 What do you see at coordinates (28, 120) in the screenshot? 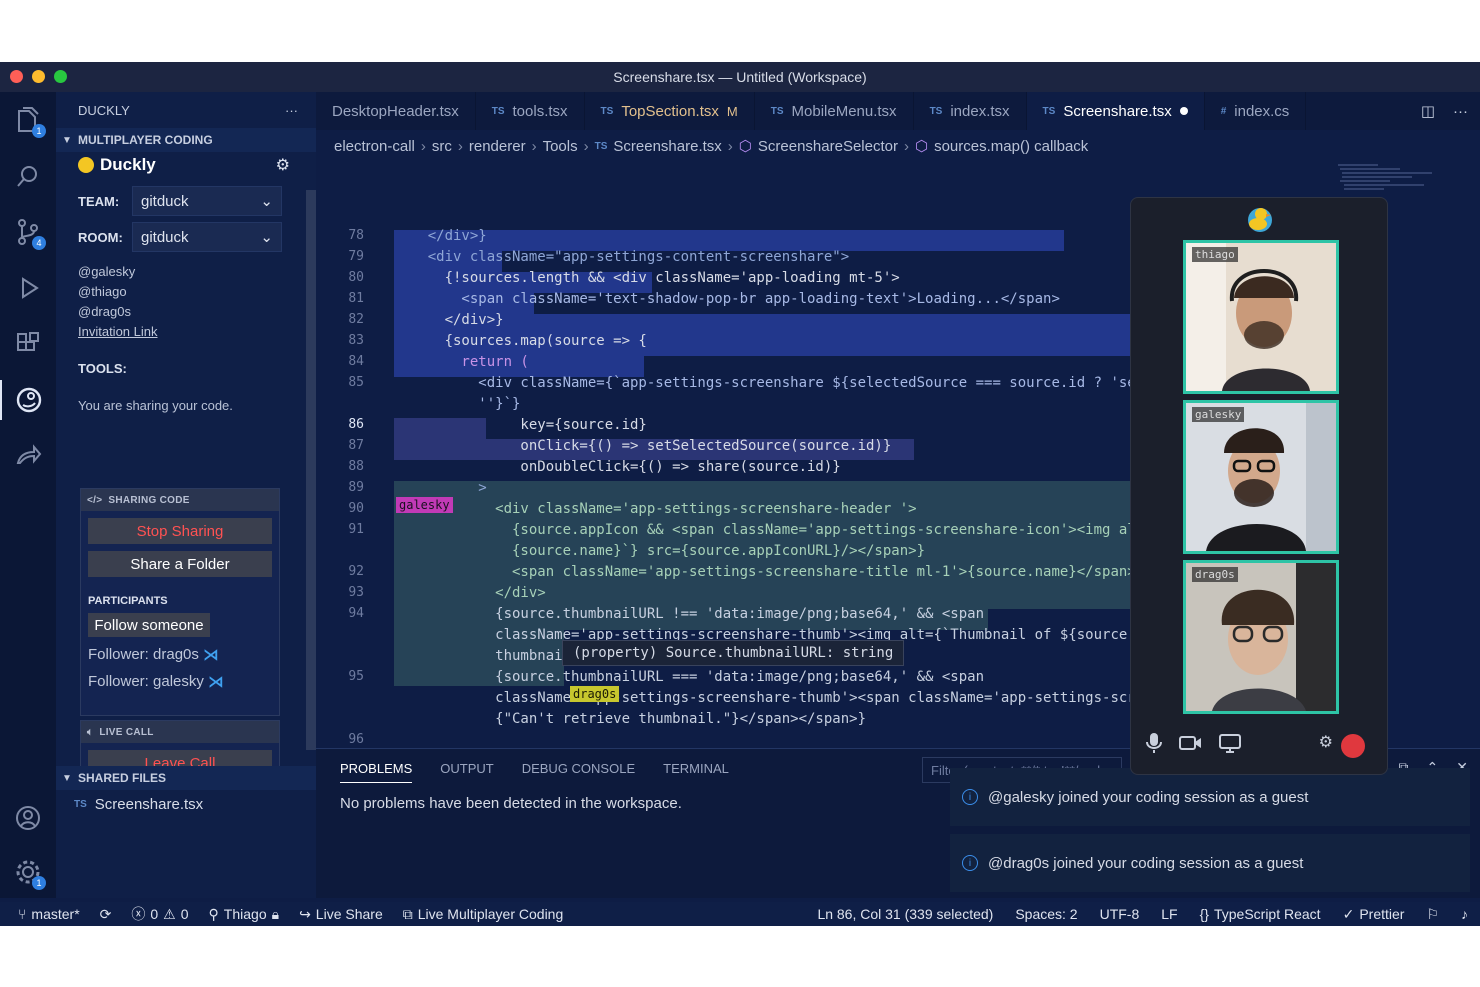
I see `files-icon: 1` at bounding box center [28, 120].